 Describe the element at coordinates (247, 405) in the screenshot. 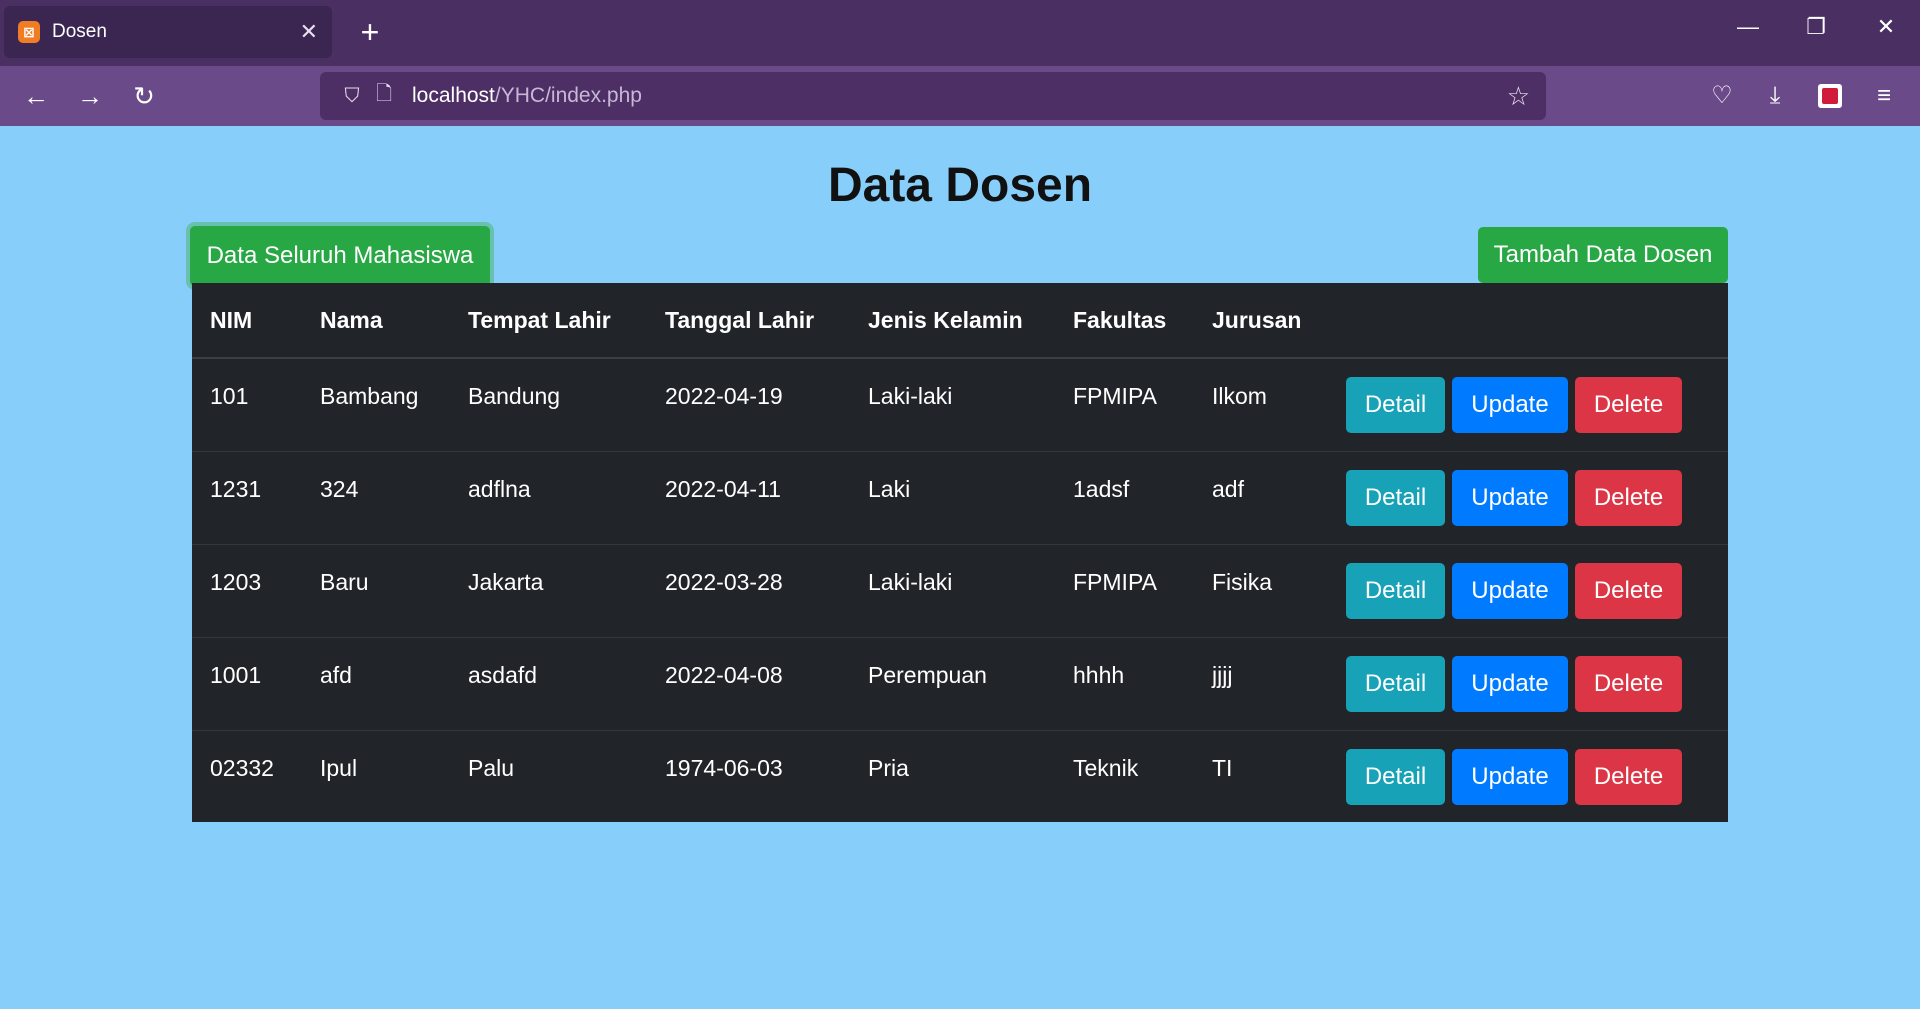

I see `cell-nim: 101` at that location.